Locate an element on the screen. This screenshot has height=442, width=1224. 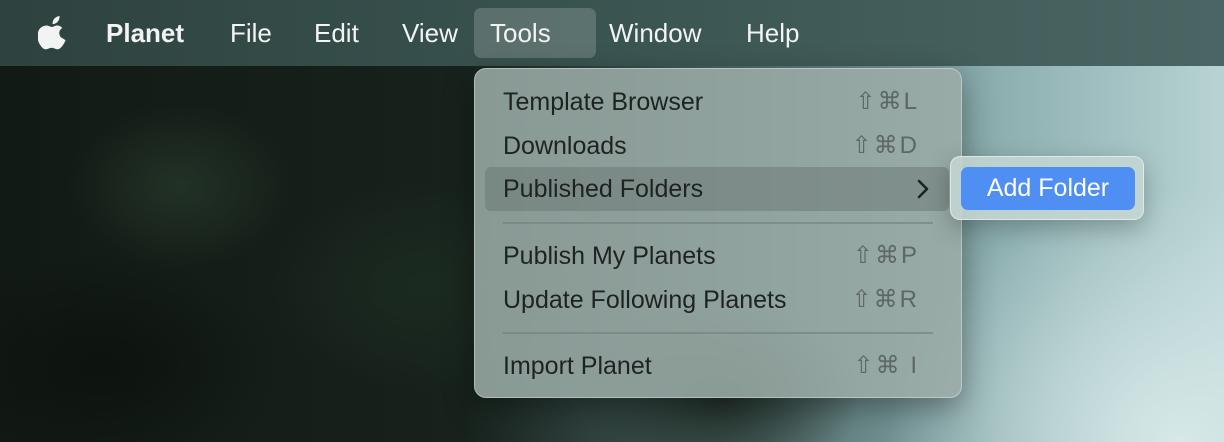
menu-bar-tools: Tools is located at coordinates (535, 33).